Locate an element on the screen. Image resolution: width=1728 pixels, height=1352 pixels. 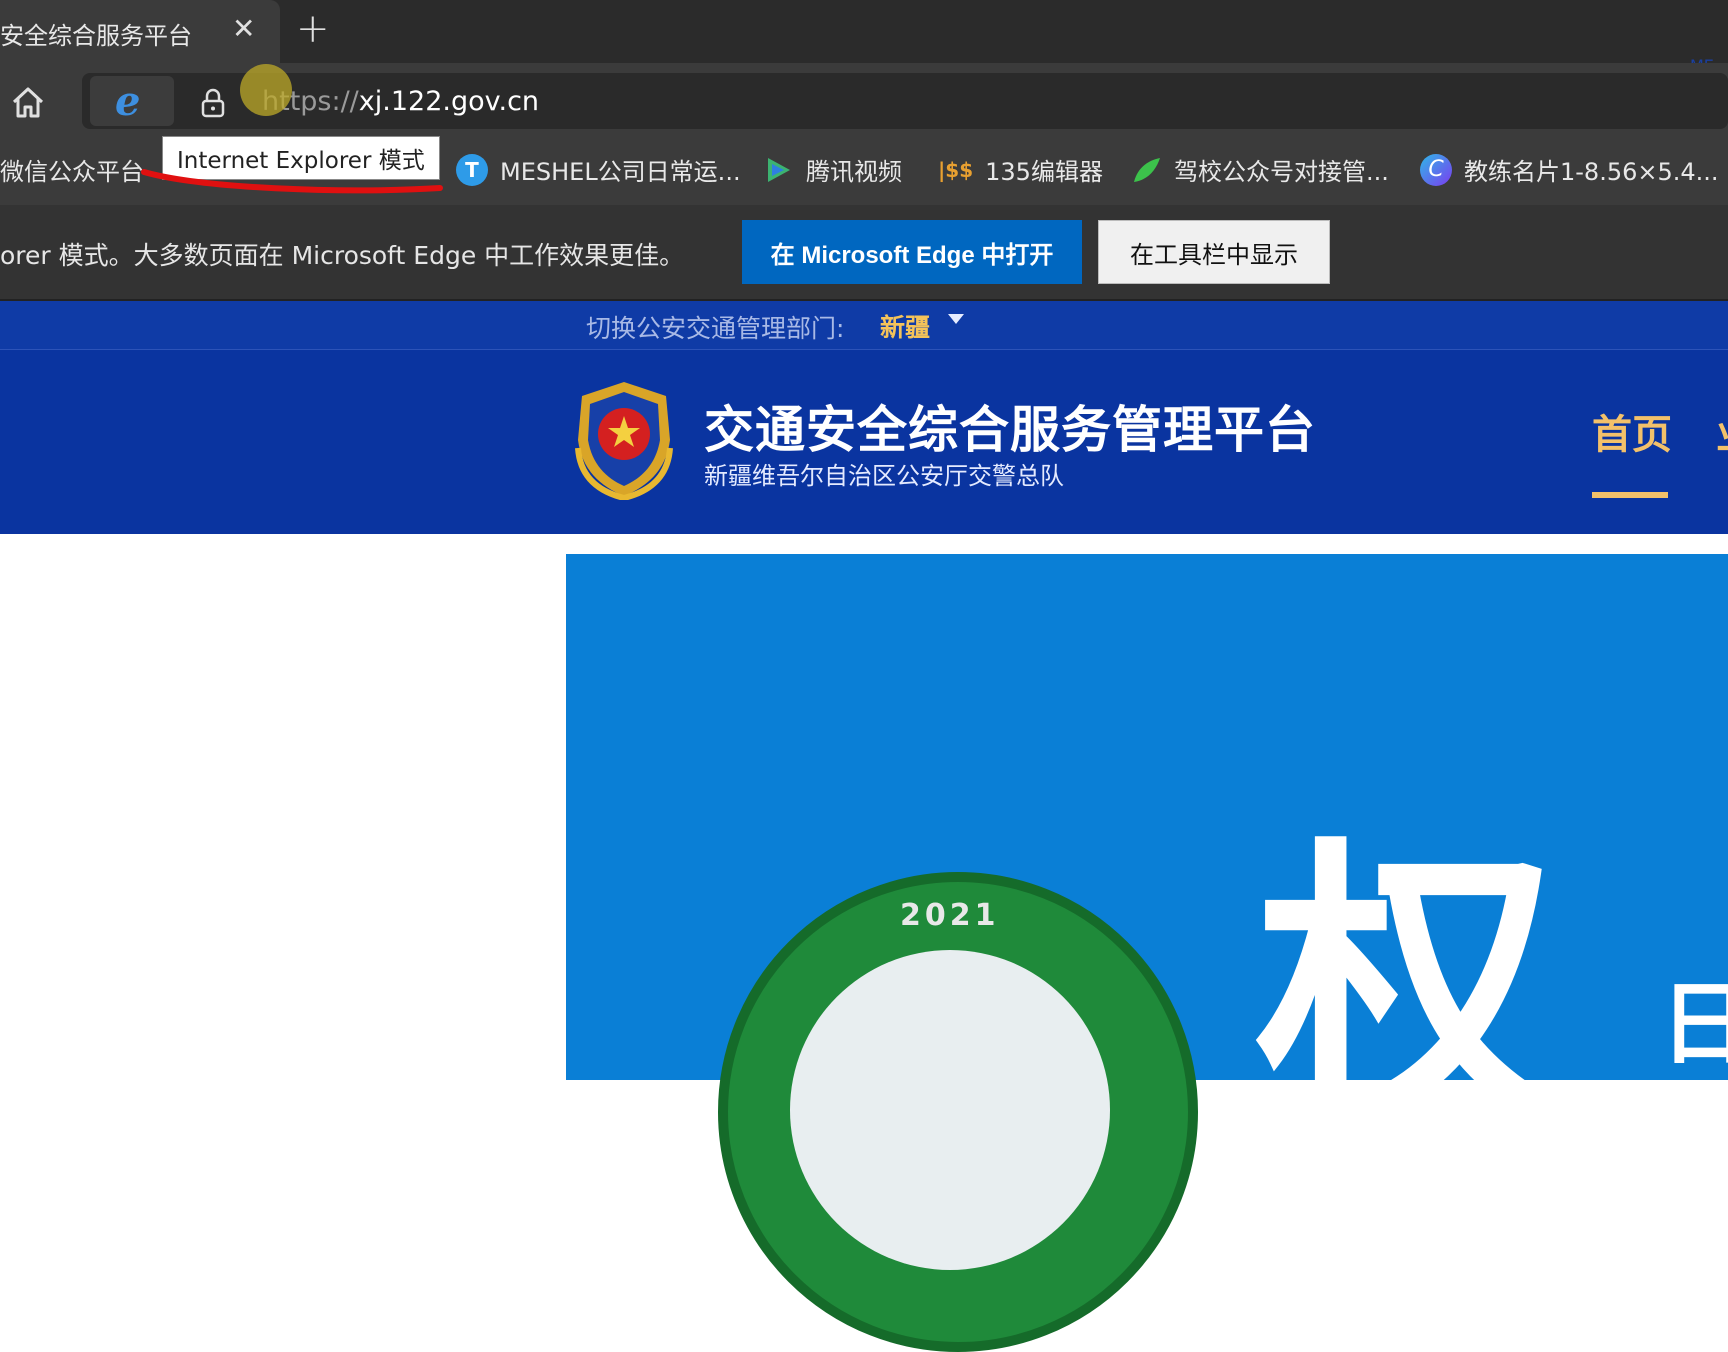
bookmark-135-editor: |$$ 135编辑器 is located at coordinates (1020, 169).